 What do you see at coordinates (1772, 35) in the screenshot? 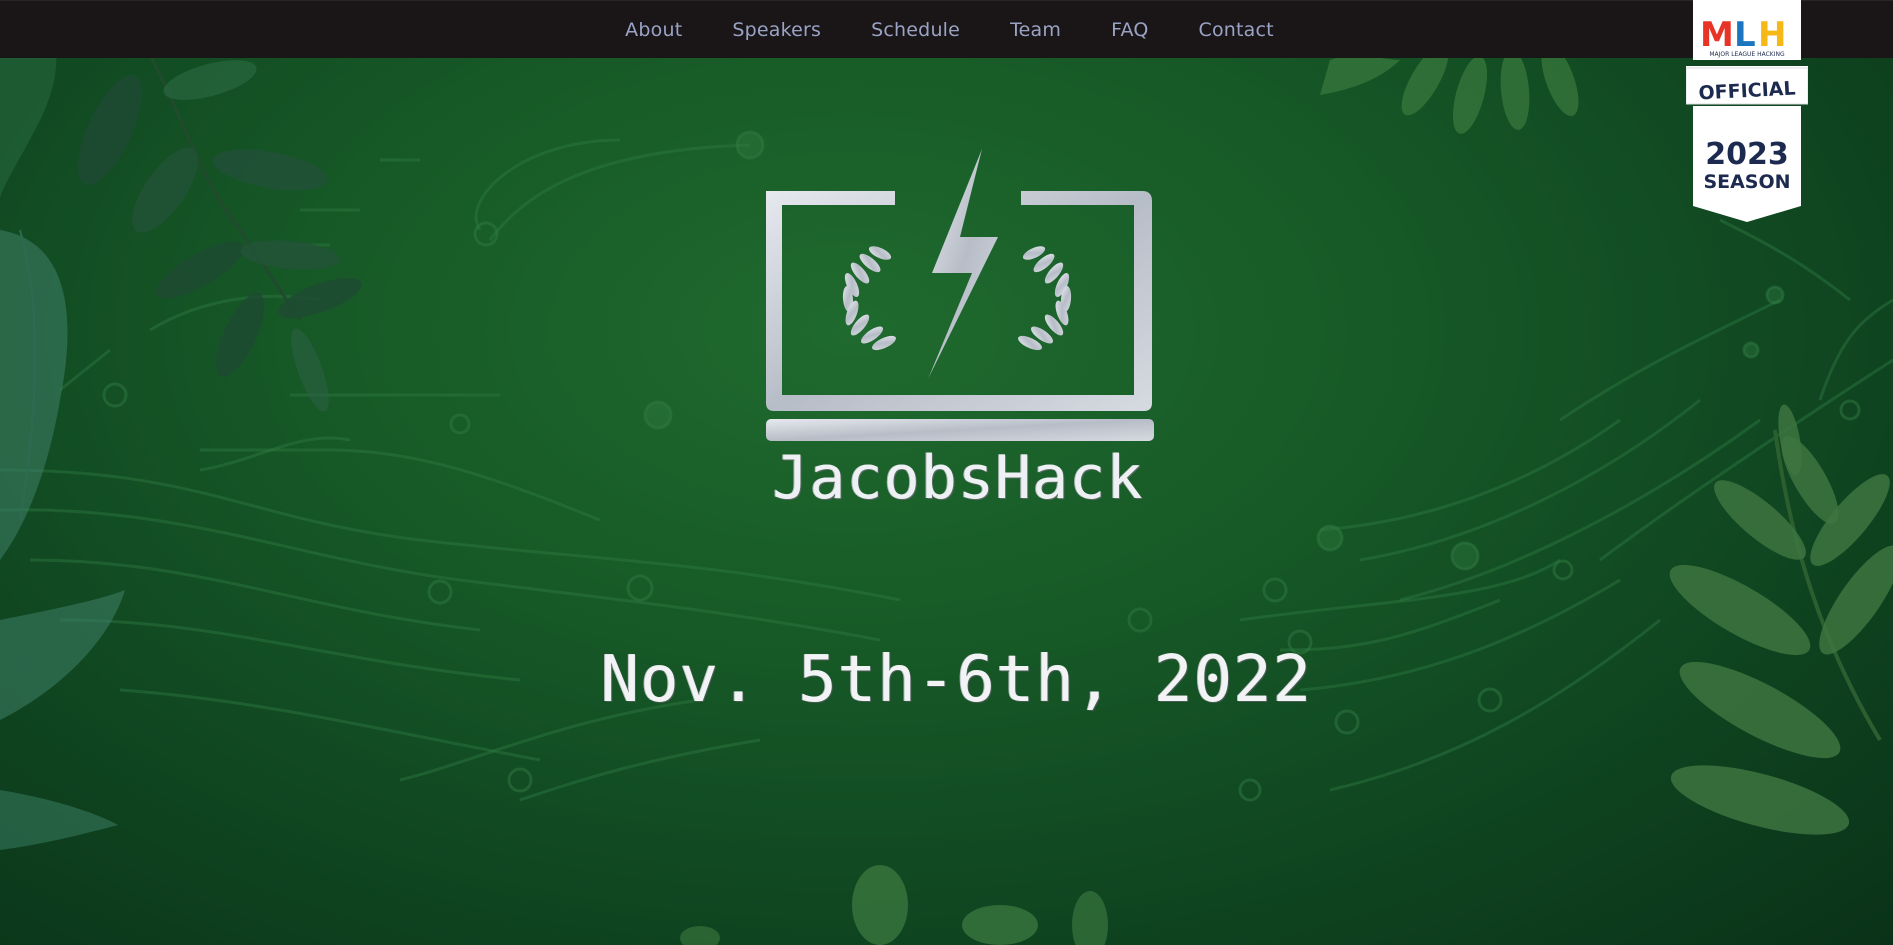
I see `mlh-logo-h: H` at bounding box center [1772, 35].